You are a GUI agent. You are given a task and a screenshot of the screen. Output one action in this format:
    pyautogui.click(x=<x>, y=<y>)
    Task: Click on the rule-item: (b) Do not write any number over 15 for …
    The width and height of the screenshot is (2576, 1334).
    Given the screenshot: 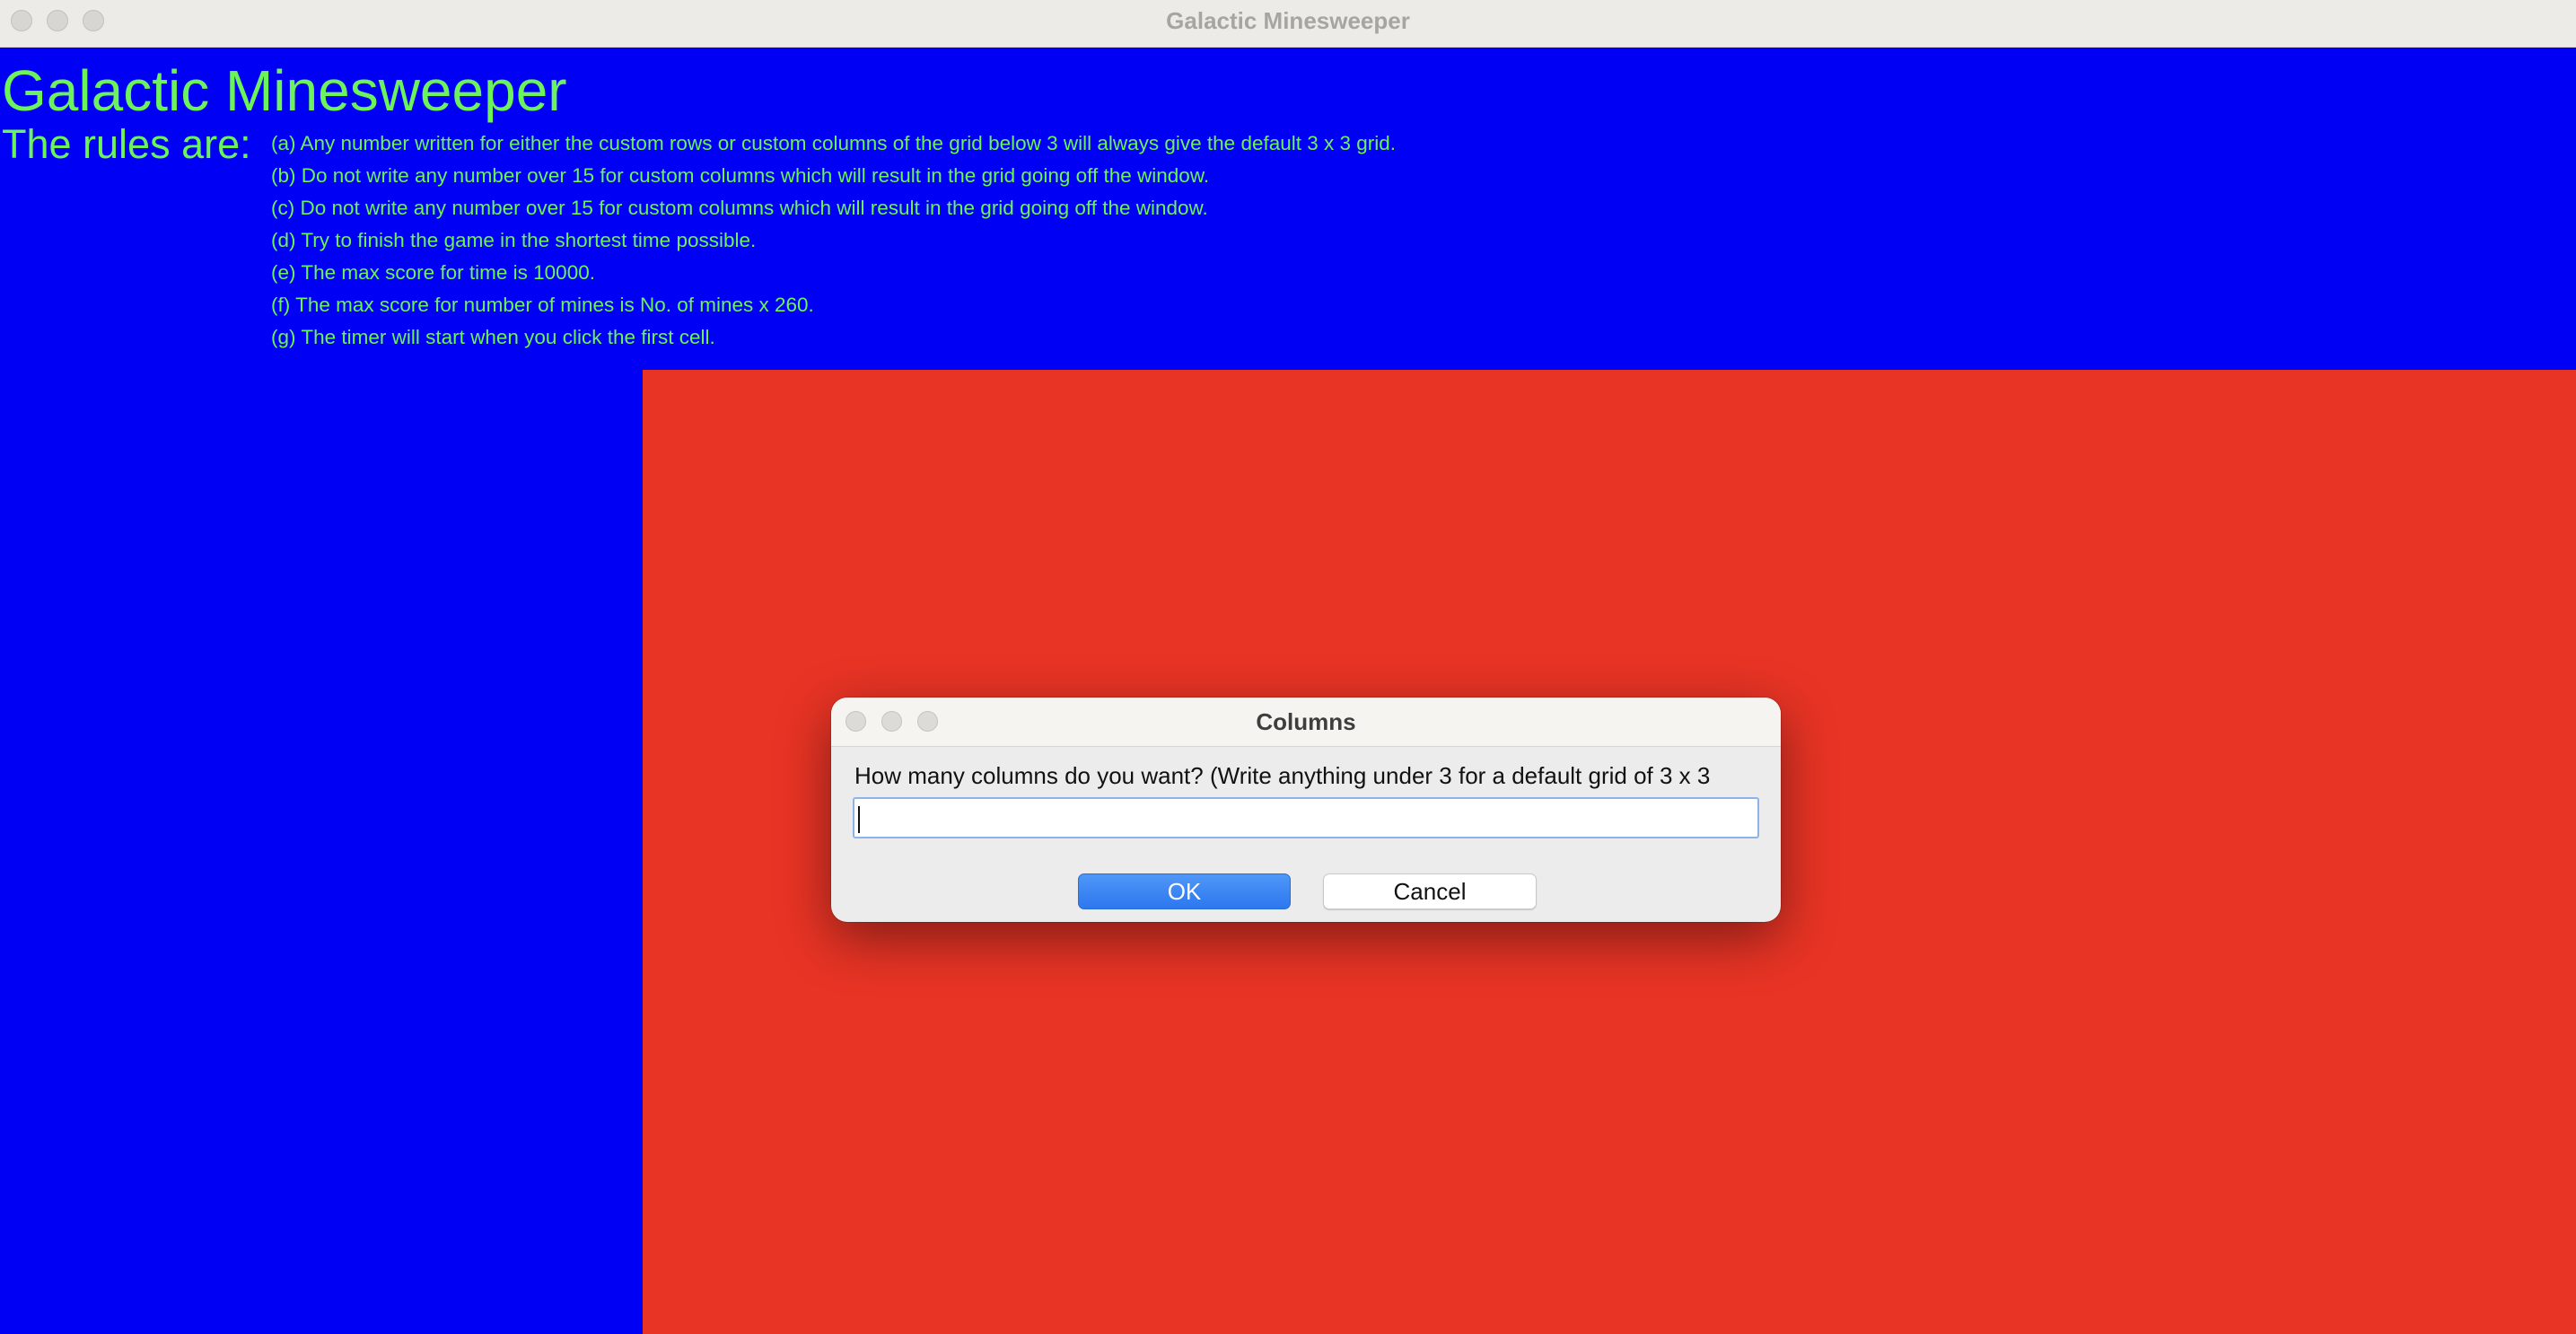 What is the action you would take?
    pyautogui.click(x=740, y=175)
    